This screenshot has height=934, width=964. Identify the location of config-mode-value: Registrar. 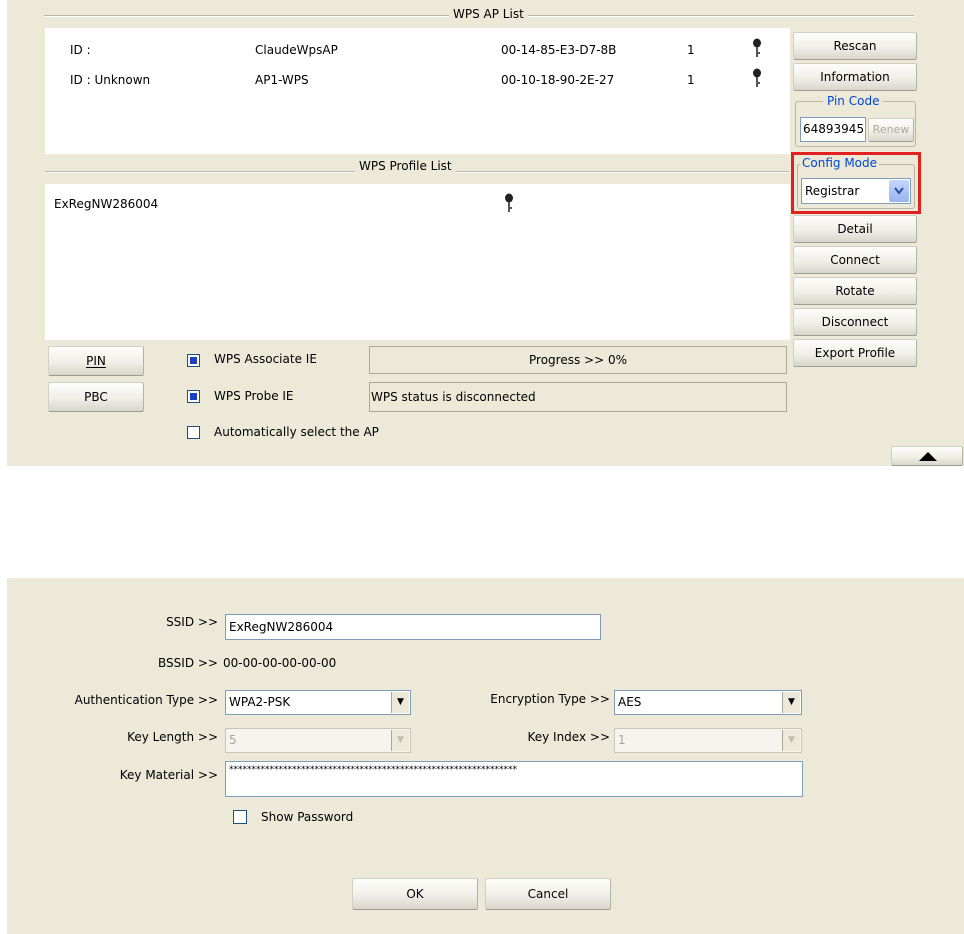
(832, 191).